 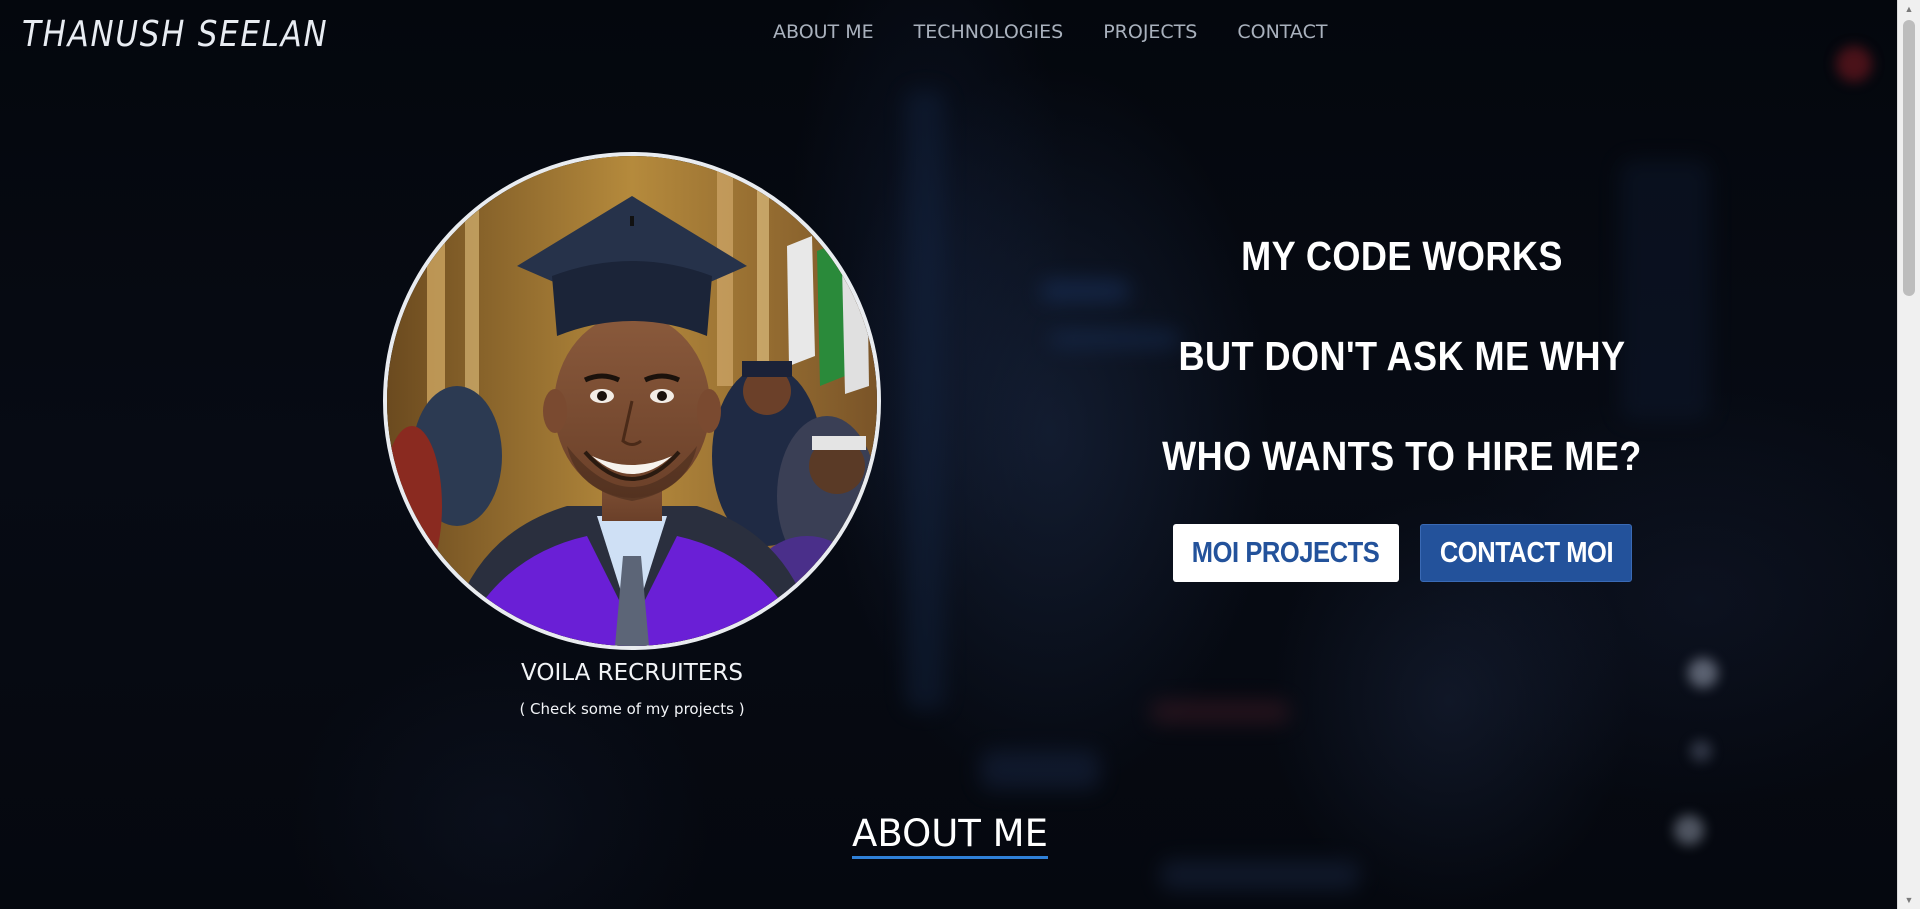 What do you see at coordinates (1150, 32) in the screenshot?
I see `nav-projects: PROJECTS` at bounding box center [1150, 32].